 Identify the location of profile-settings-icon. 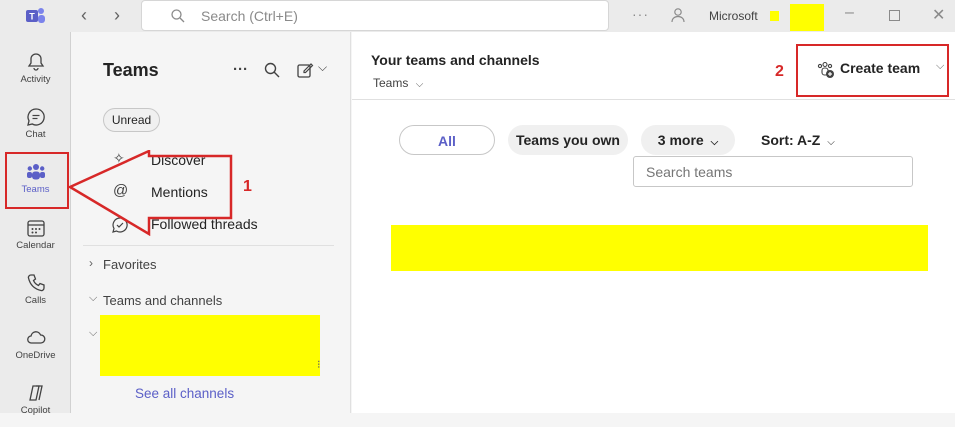
(678, 15).